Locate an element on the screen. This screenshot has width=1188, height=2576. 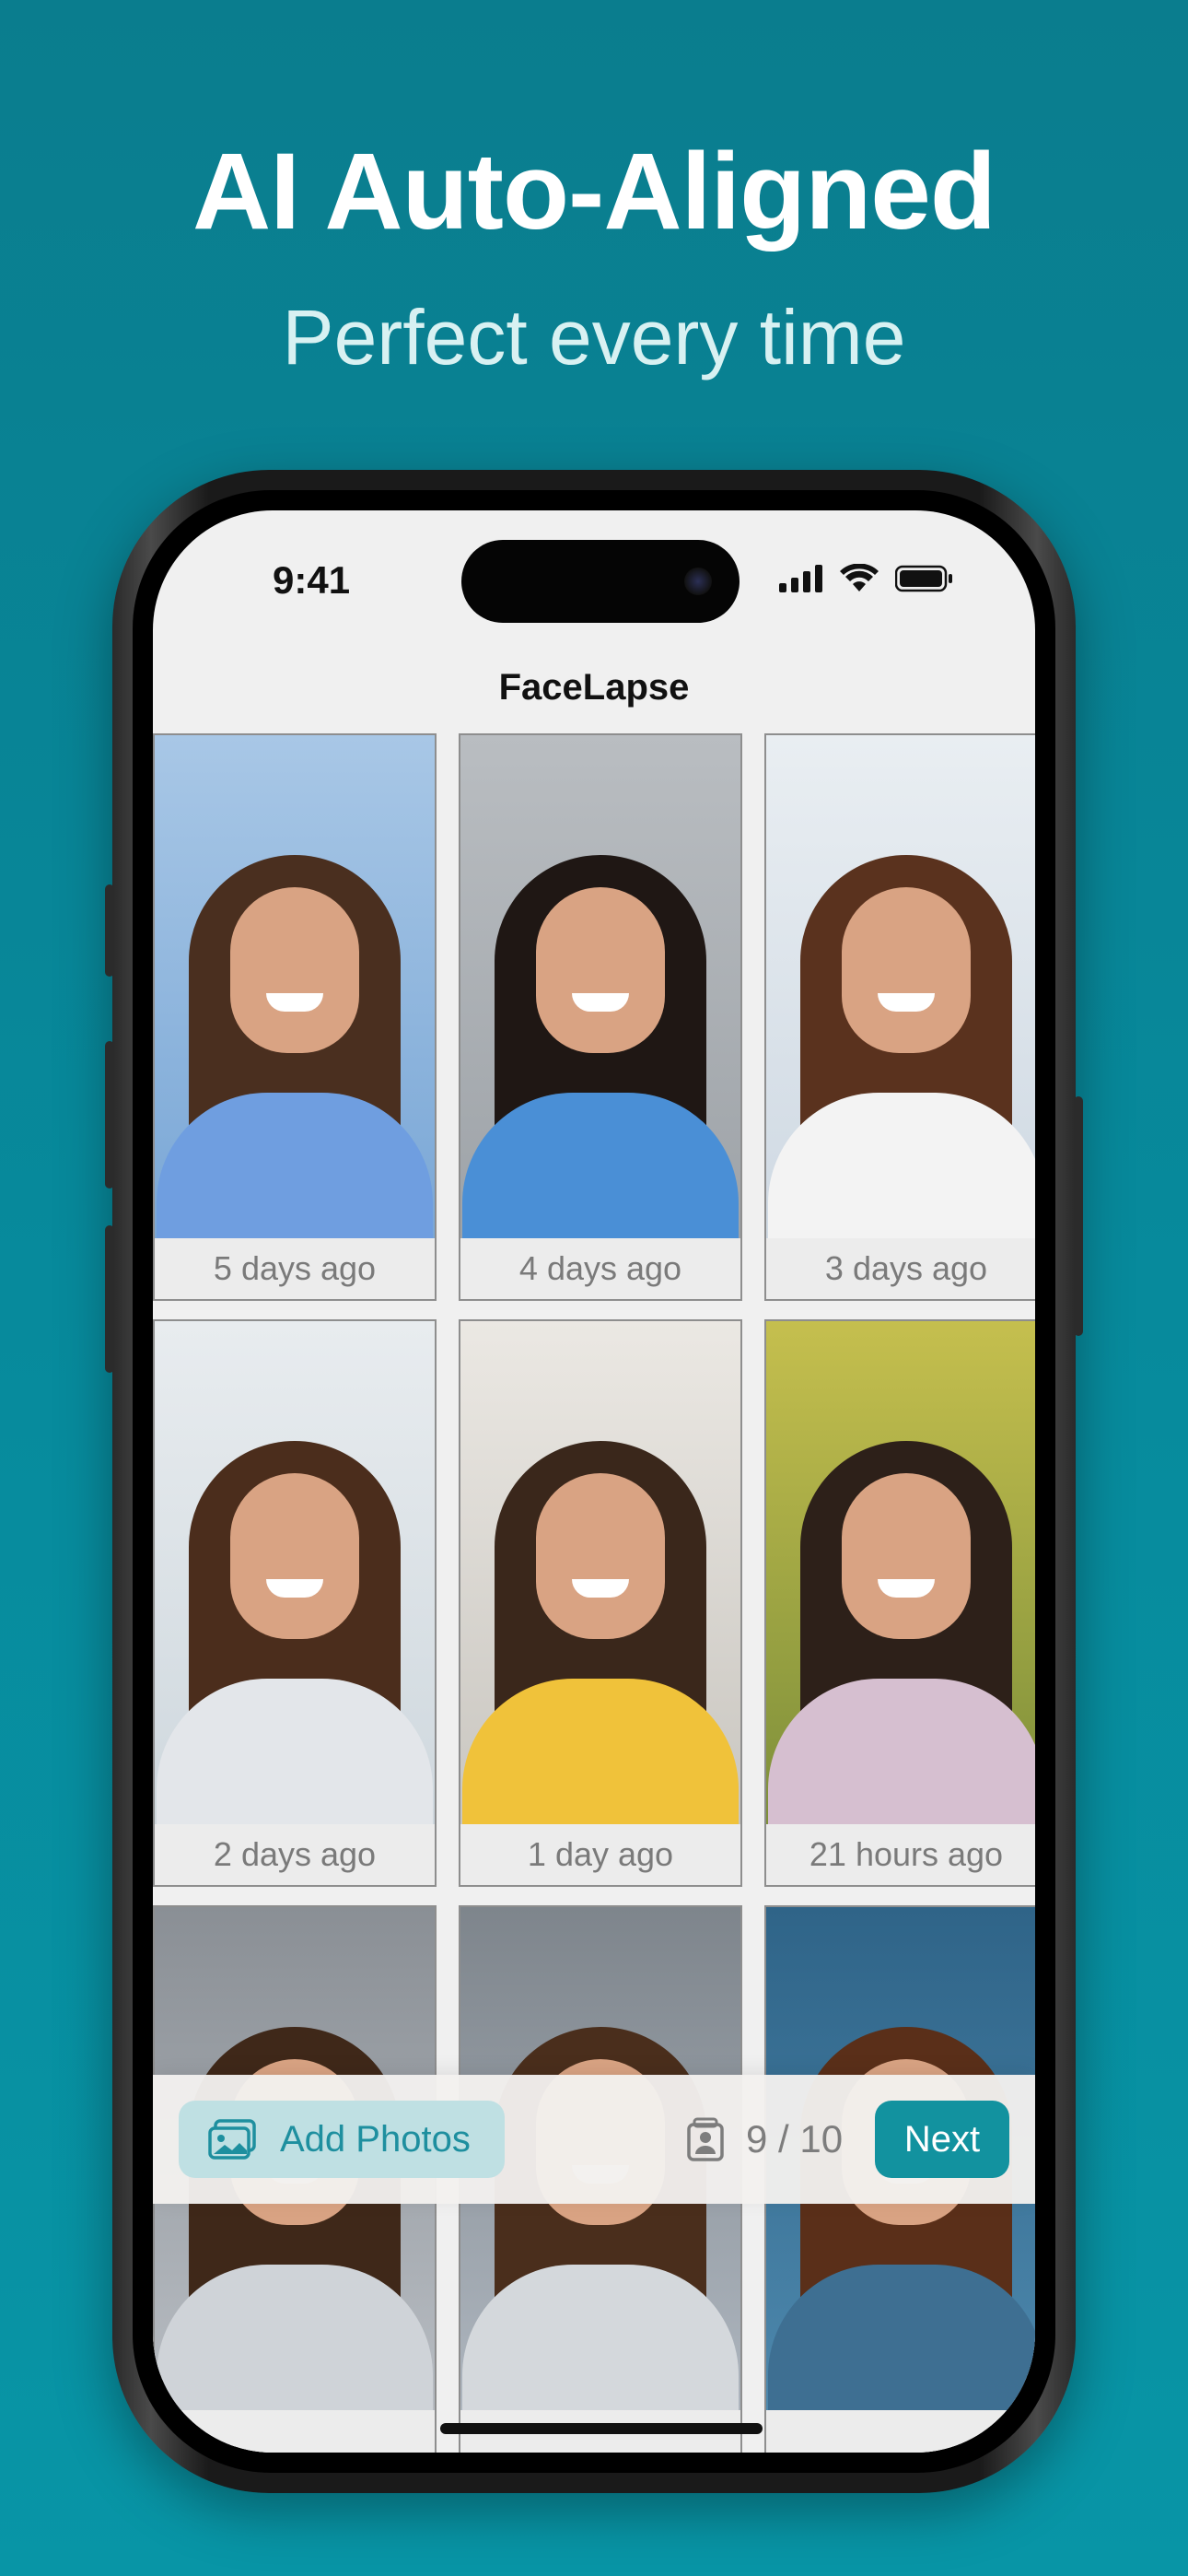
photos-icon is located at coordinates (232, 2139).